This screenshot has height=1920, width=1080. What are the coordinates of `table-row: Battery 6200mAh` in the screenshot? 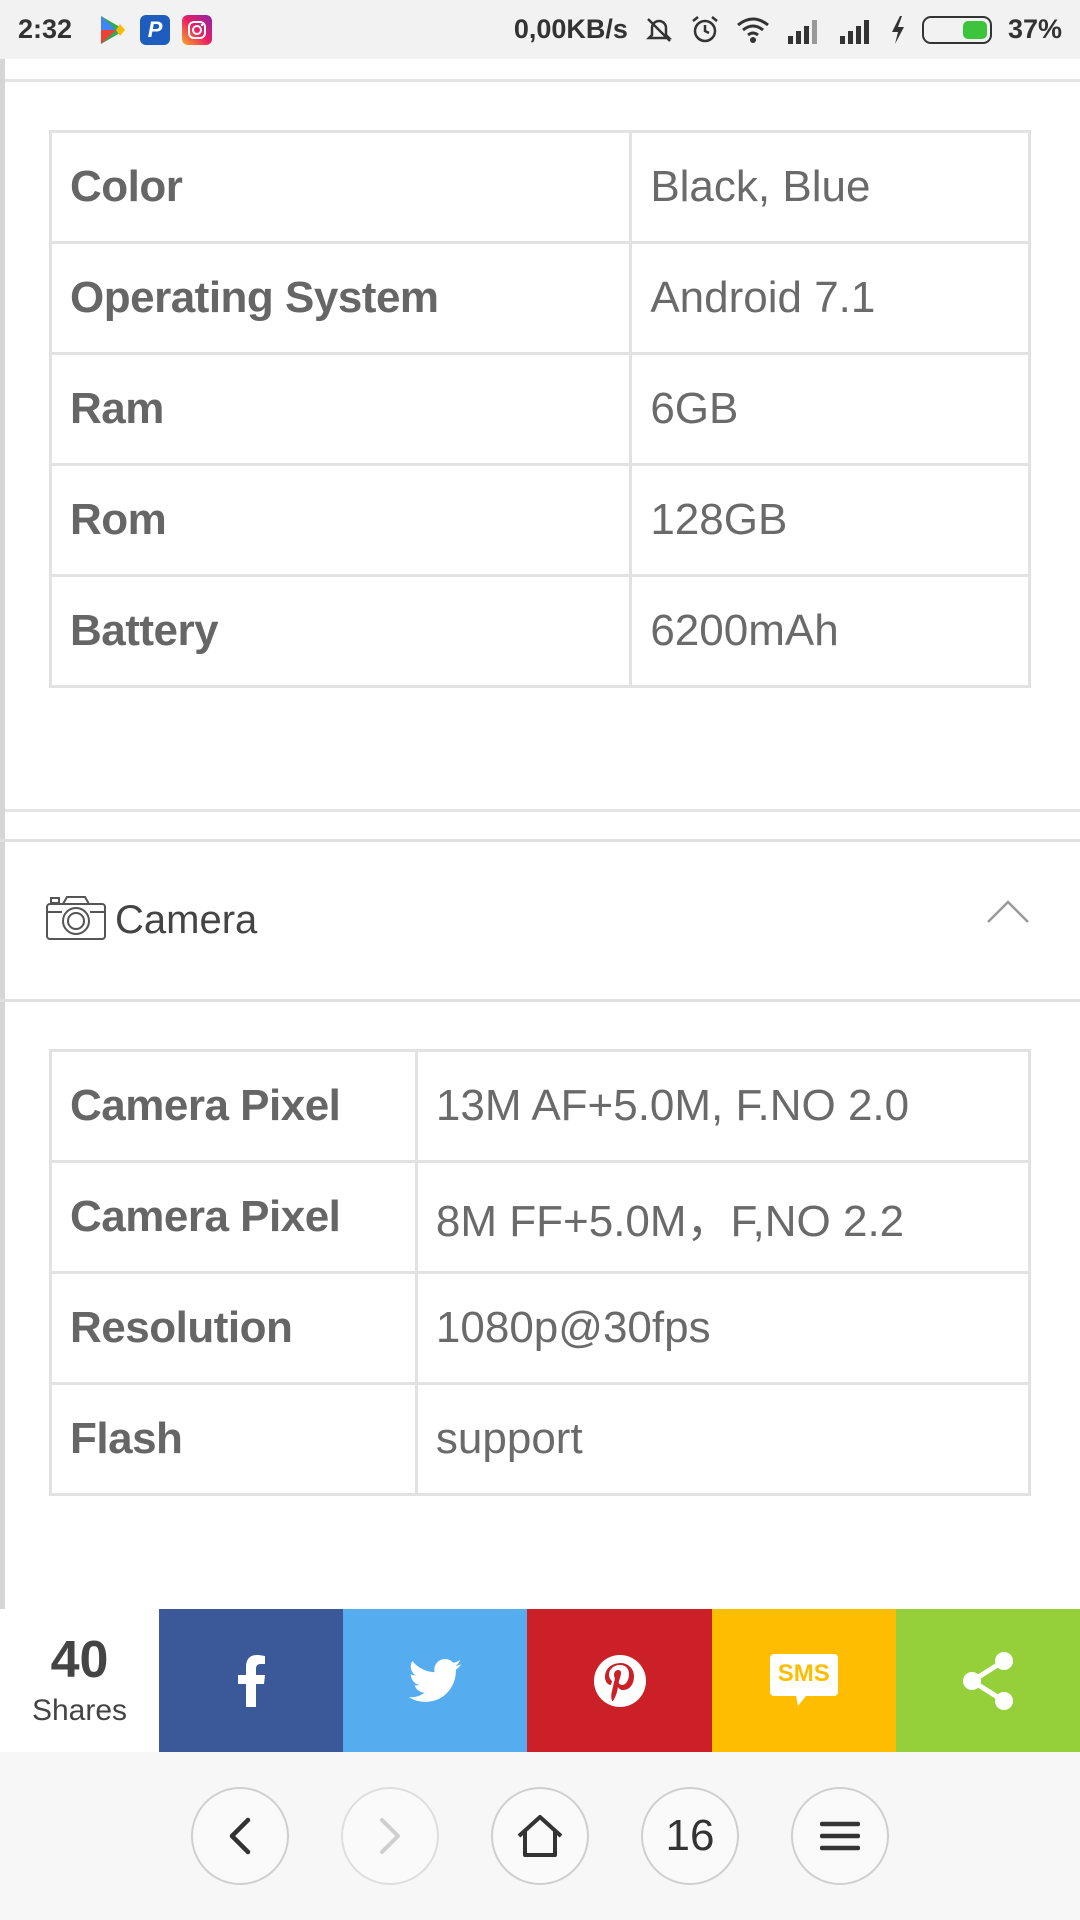 It's located at (539, 631).